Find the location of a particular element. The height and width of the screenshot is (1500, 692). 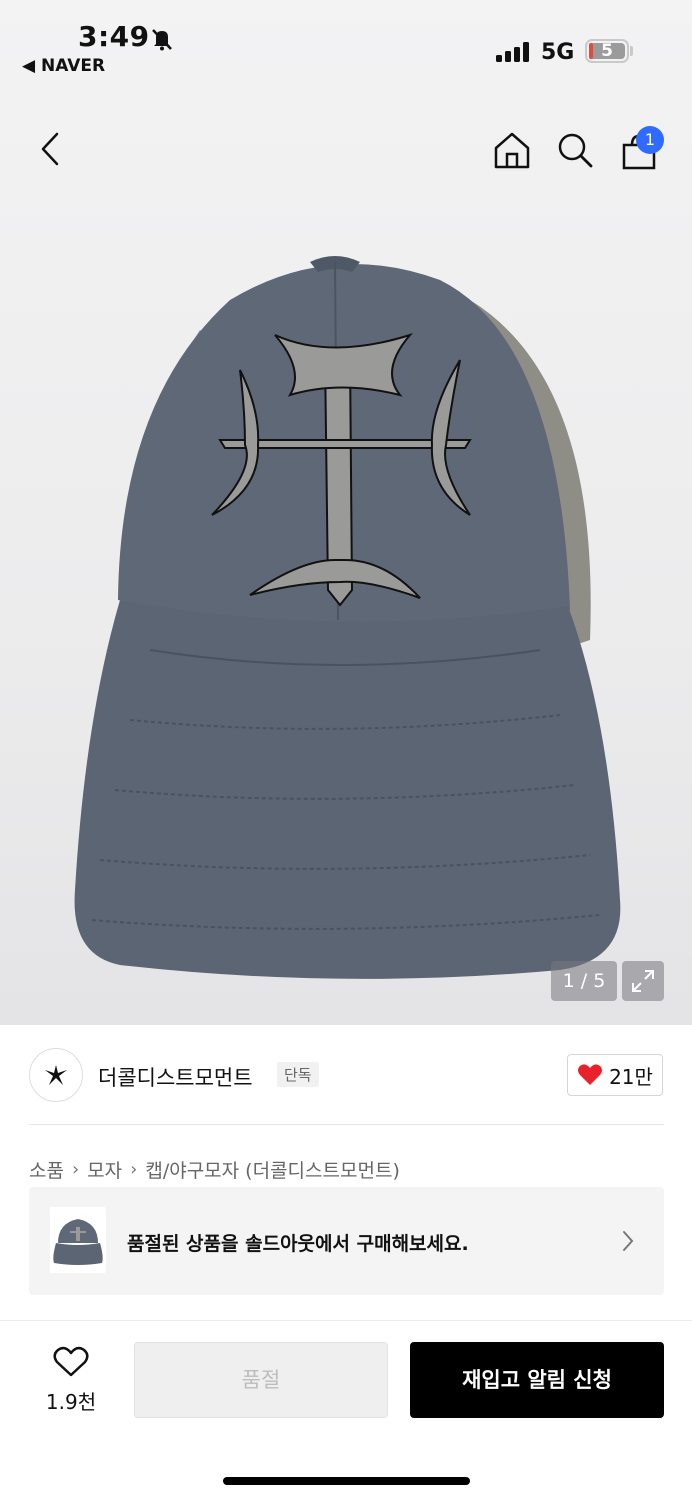

chevron-left-icon is located at coordinates (50, 149).